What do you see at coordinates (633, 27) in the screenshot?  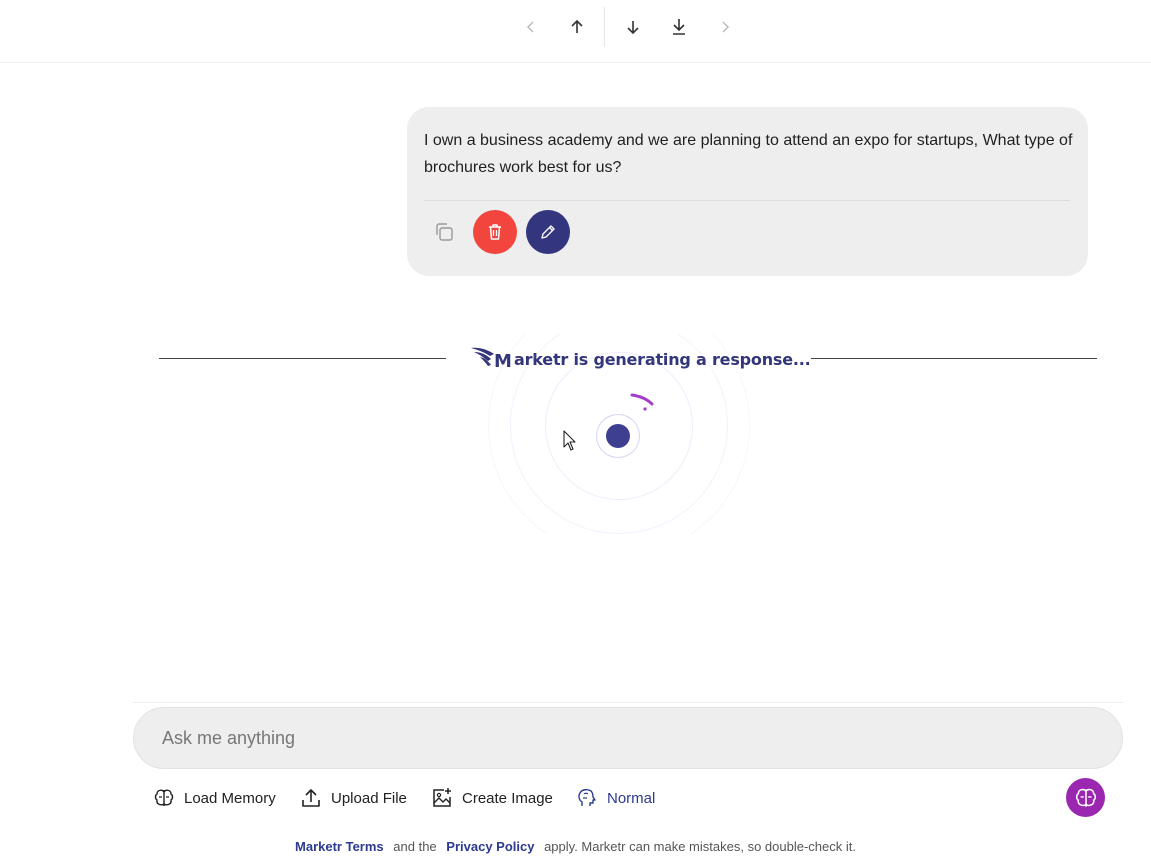 I see `arrow-down-icon` at bounding box center [633, 27].